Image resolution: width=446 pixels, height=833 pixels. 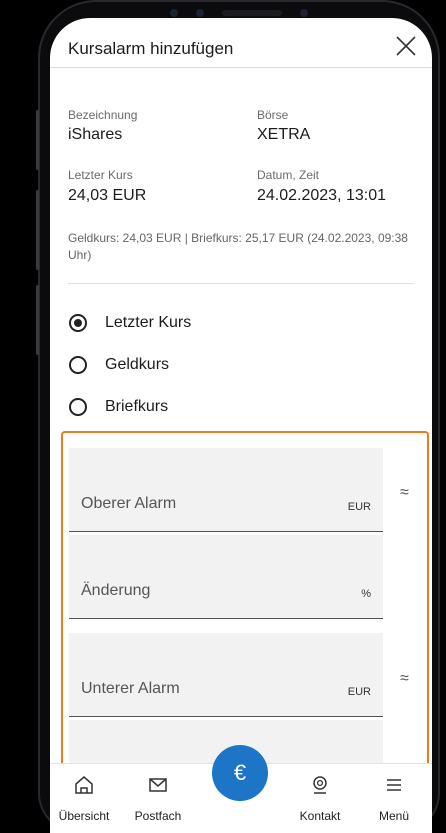 What do you see at coordinates (78, 323) in the screenshot?
I see `radio-selected-icon` at bounding box center [78, 323].